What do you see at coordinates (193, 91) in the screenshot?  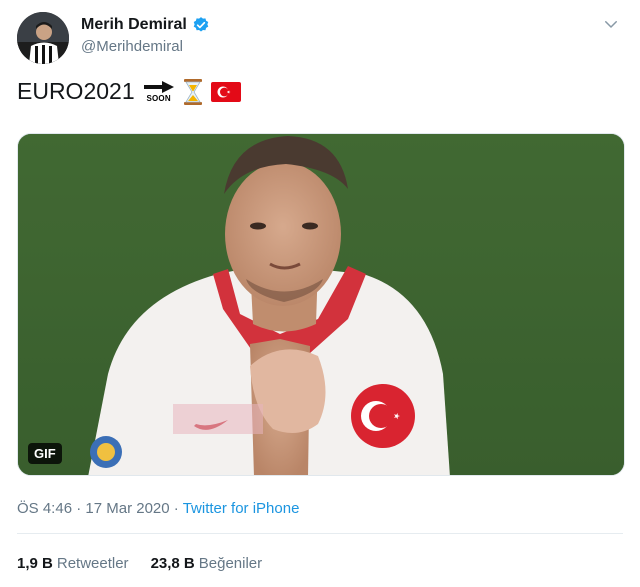 I see `hourglass-icon` at bounding box center [193, 91].